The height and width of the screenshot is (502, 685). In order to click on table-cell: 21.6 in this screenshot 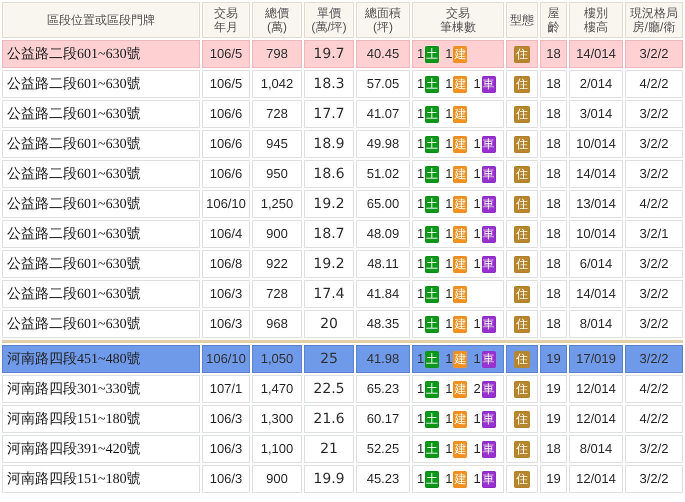, I will do `click(329, 419)`.